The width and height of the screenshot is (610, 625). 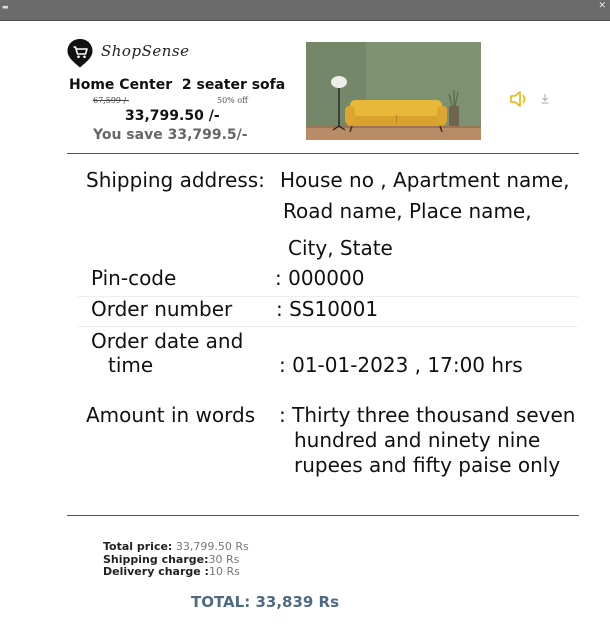 I want to click on amount-in-words-line-3: rupees and fifty paise only, so click(x=427, y=465).